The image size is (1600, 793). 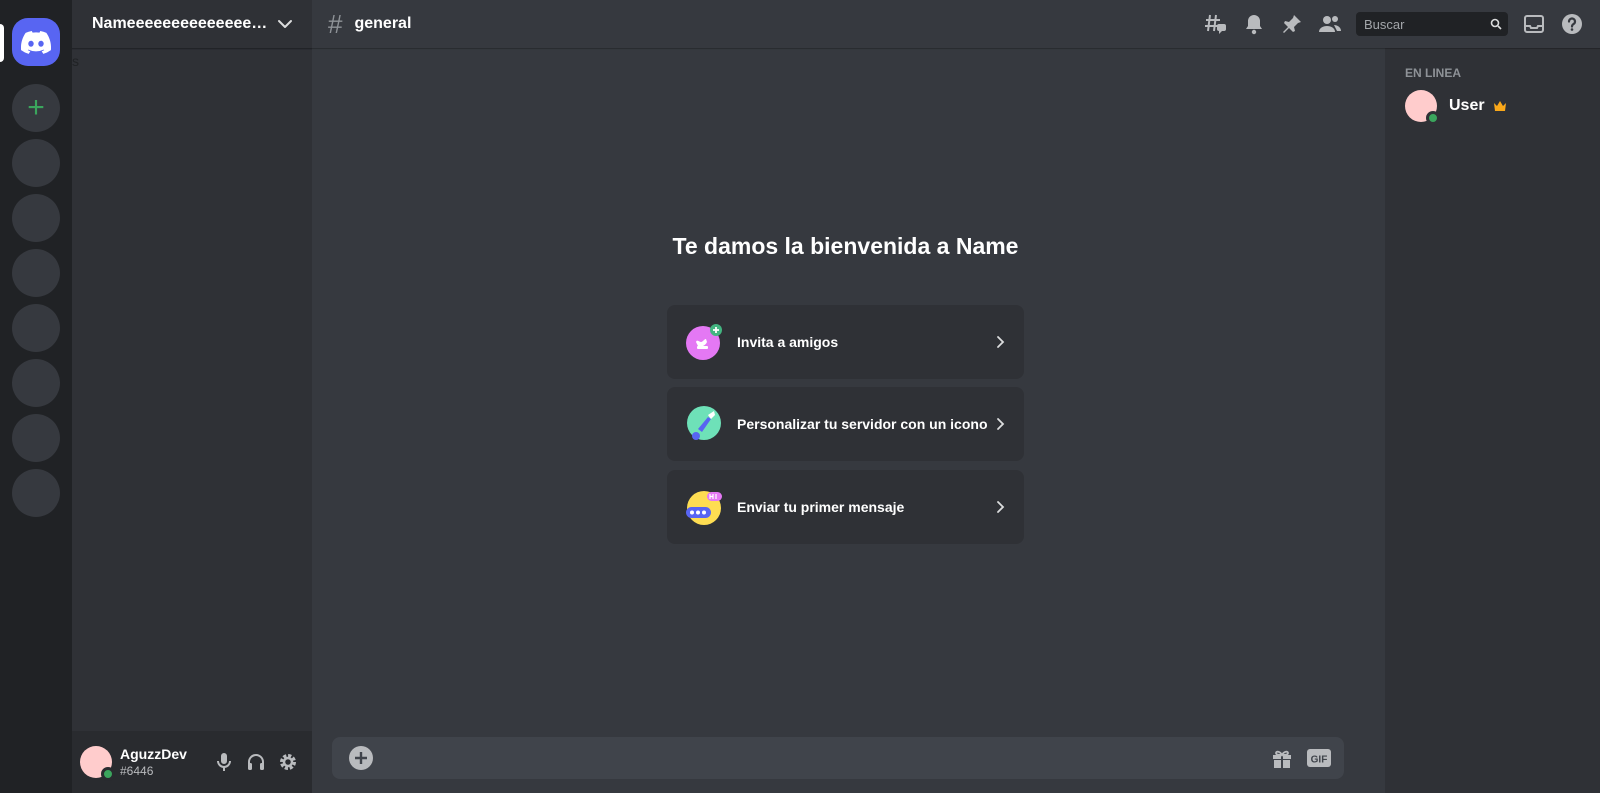 I want to click on discord-logo-icon, so click(x=36, y=42).